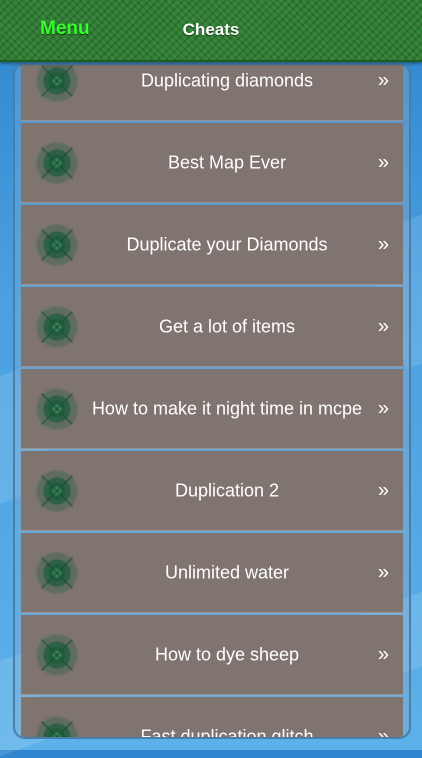 This screenshot has height=758, width=422. Describe the element at coordinates (227, 732) in the screenshot. I see `list-item-label: Fast duplication glitch` at that location.